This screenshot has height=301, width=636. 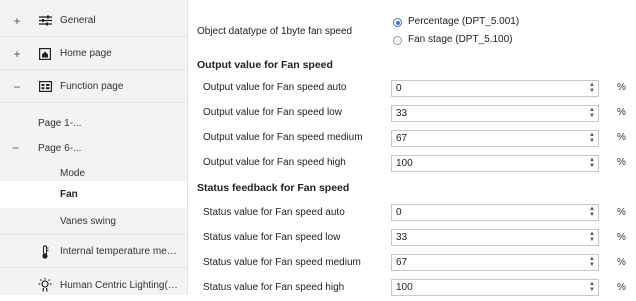 I want to click on sidebar-item-vanes-swing: Vanes swing, so click(x=88, y=221).